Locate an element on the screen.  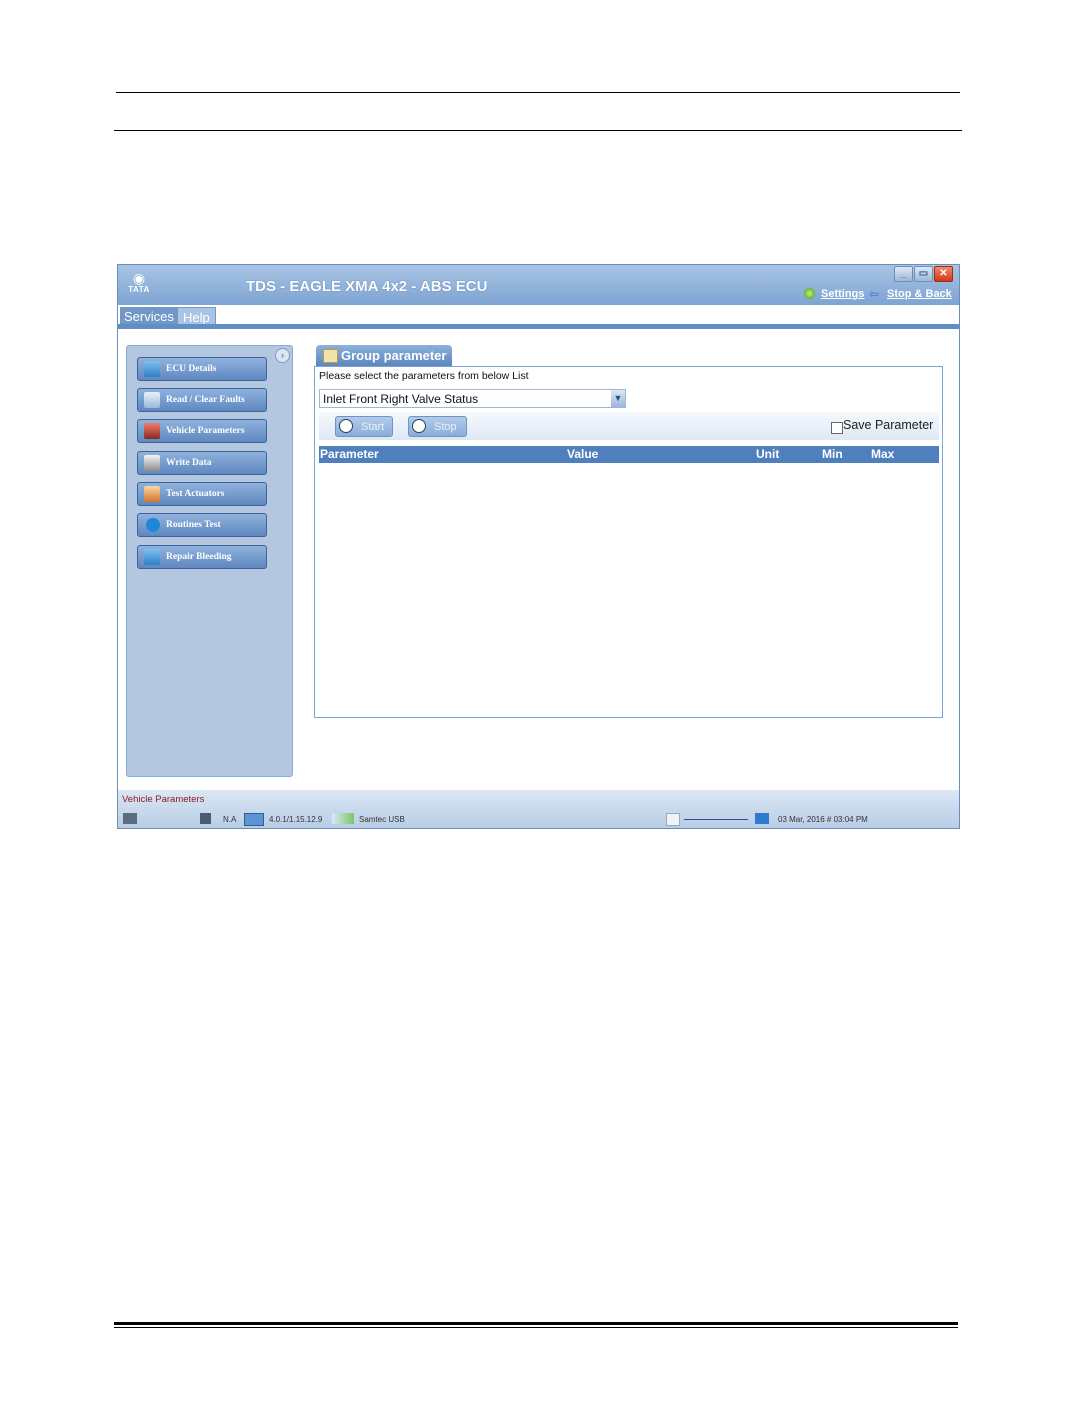
home-icon is located at coordinates (130, 818).